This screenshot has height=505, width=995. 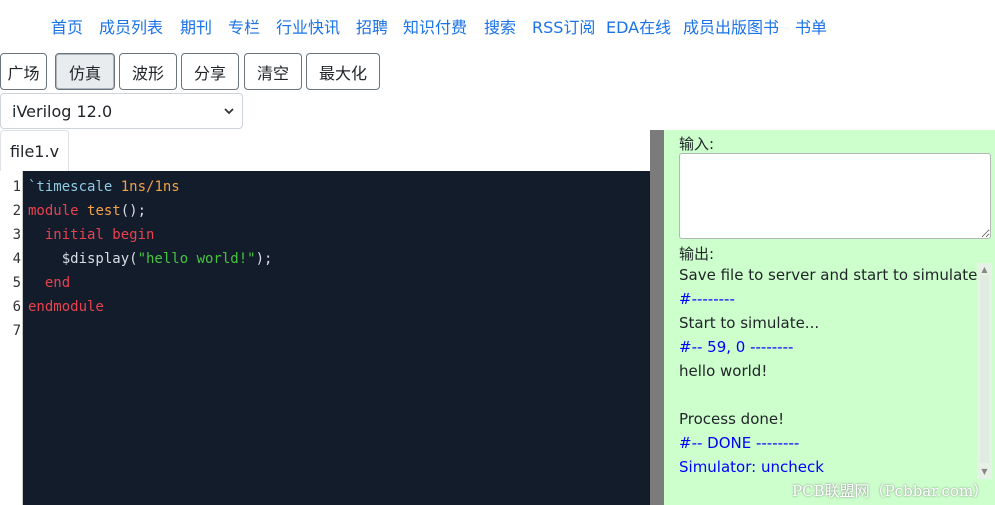 I want to click on simulate-button: 仿真, so click(x=85, y=71).